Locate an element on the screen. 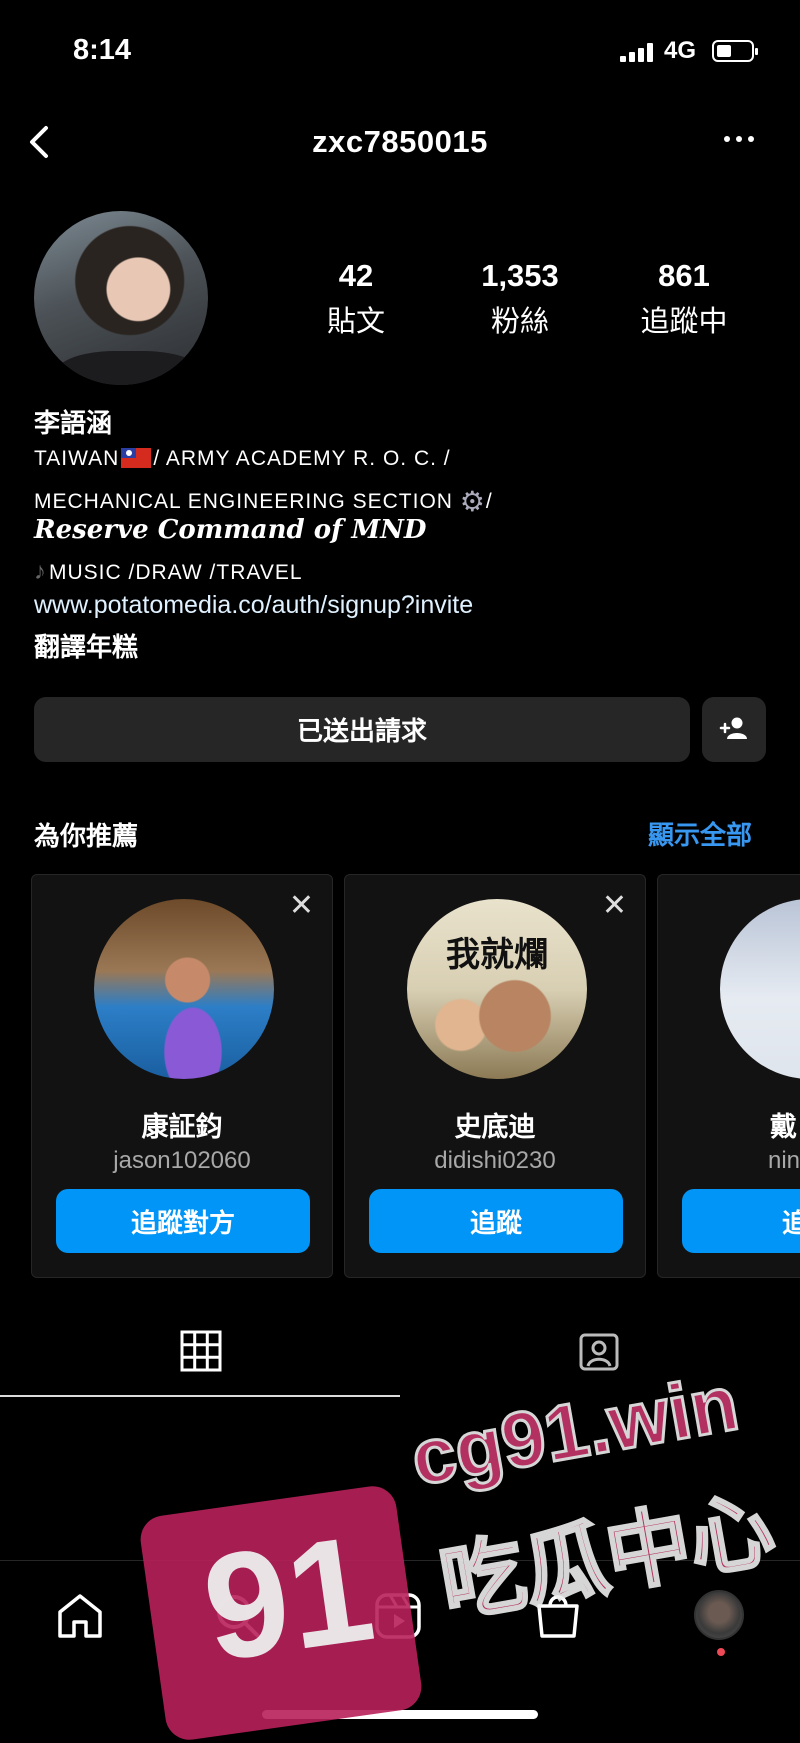  grid-tab-icon is located at coordinates (201, 1351).